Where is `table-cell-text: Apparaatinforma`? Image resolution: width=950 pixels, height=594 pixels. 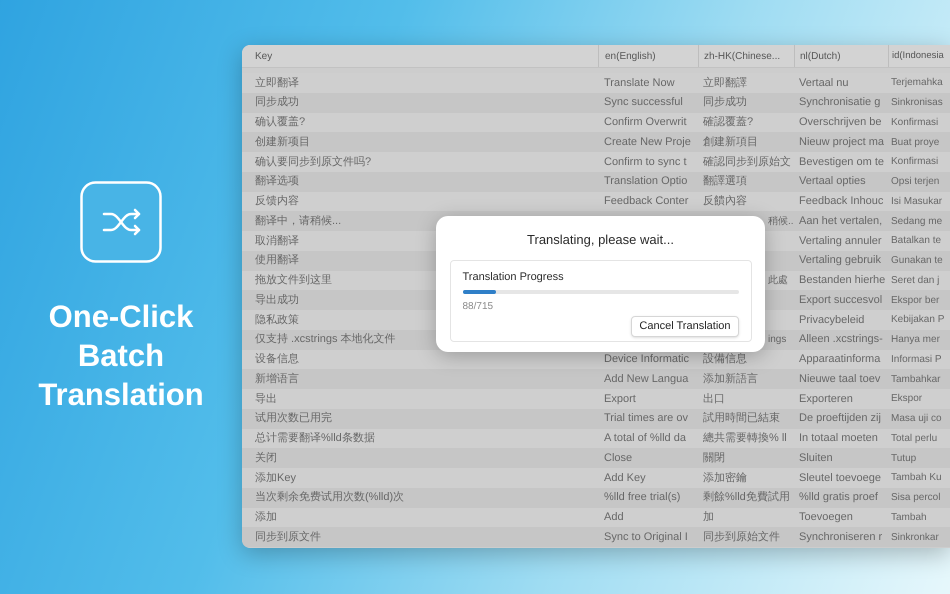
table-cell-text: Apparaatinforma is located at coordinates (839, 360).